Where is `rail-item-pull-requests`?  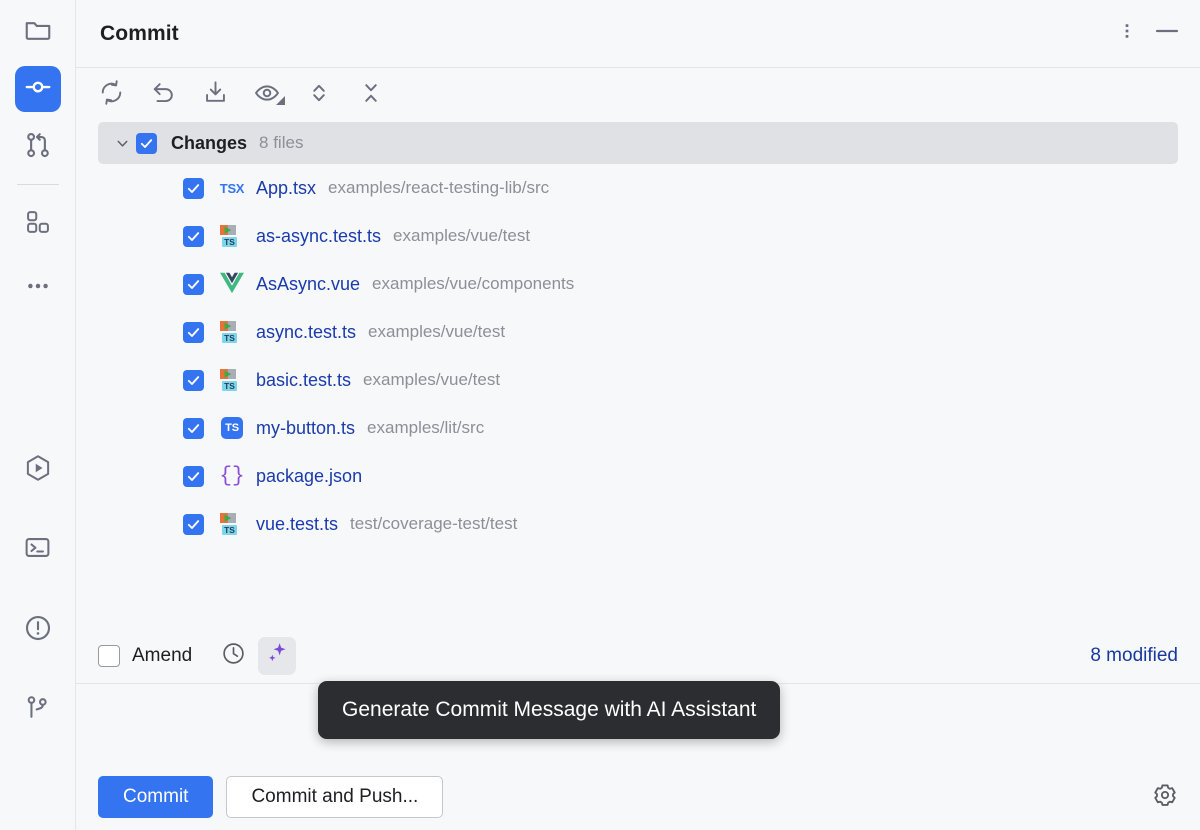
rail-item-pull-requests is located at coordinates (38, 147).